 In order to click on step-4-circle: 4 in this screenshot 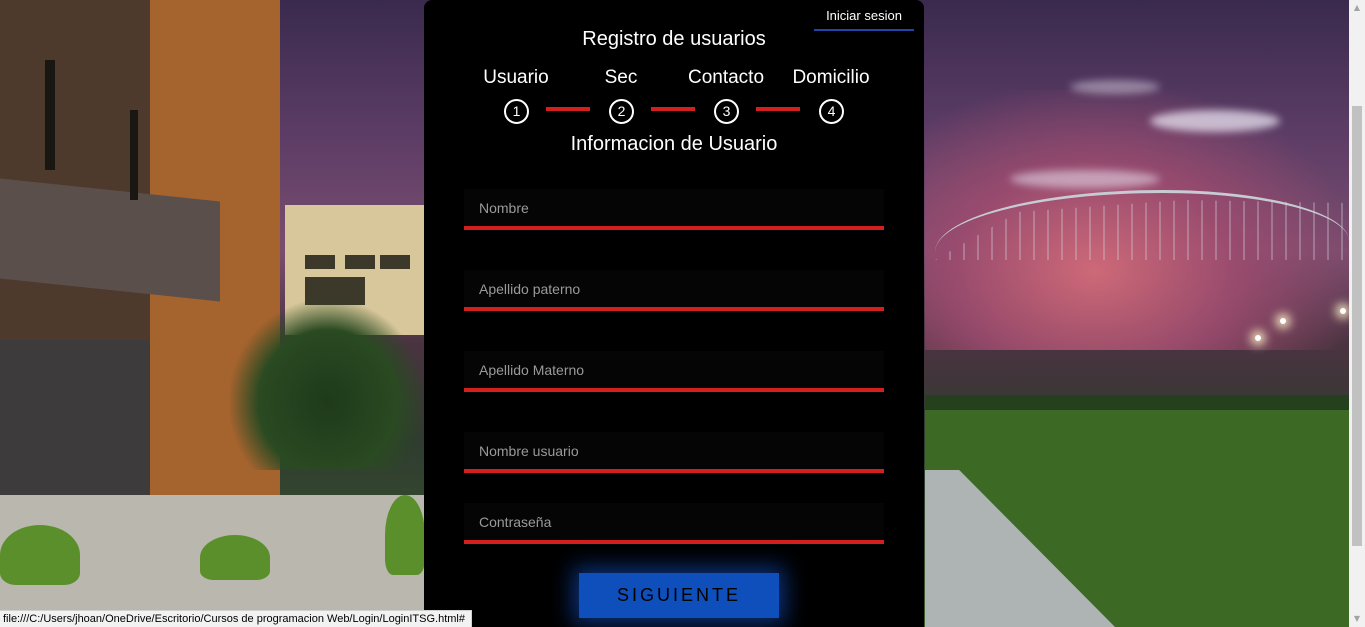, I will do `click(831, 111)`.